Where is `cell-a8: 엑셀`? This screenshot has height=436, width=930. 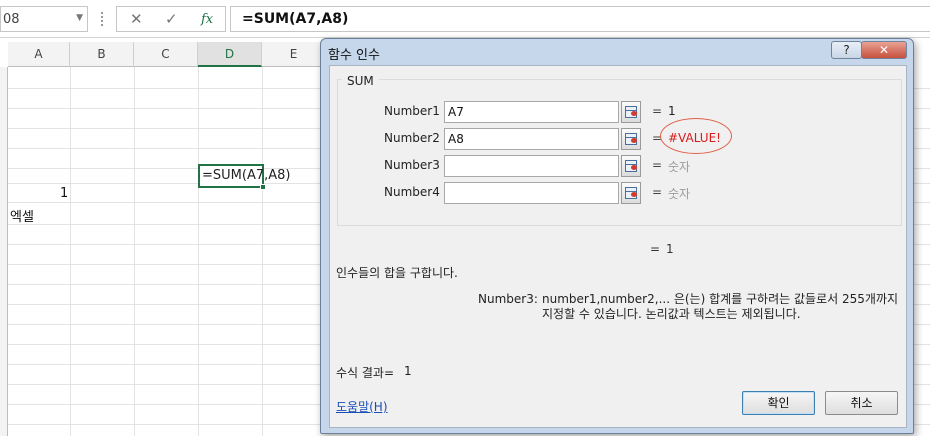 cell-a8: 엑셀 is located at coordinates (22, 215).